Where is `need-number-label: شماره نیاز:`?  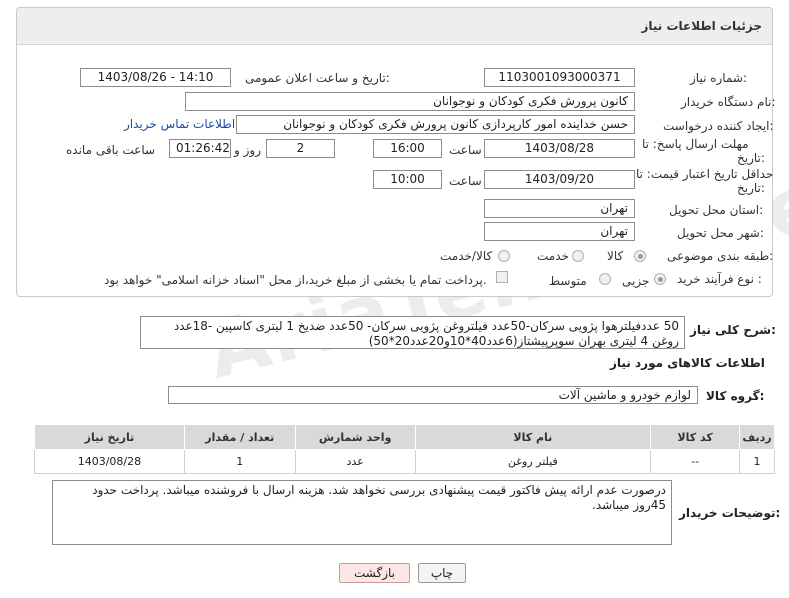
need-number-label: شماره نیاز: is located at coordinates (719, 78).